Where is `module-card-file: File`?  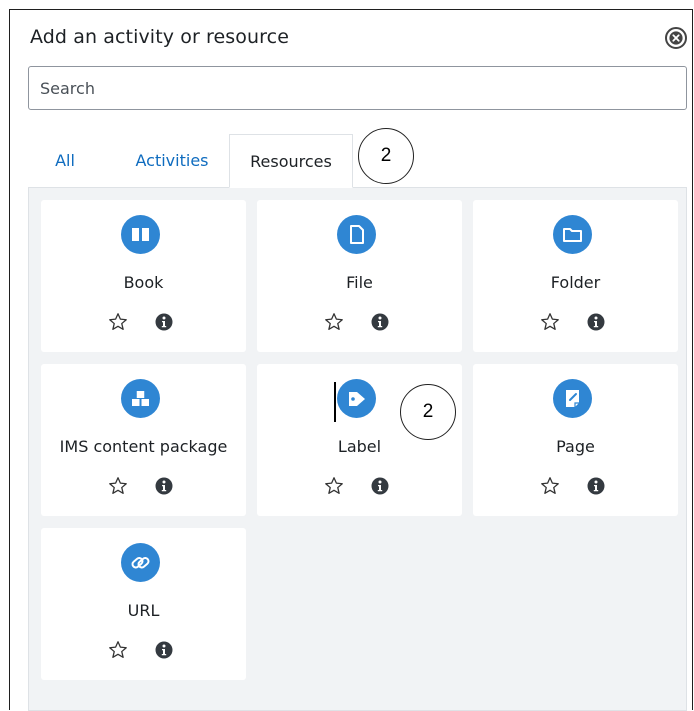 module-card-file: File is located at coordinates (359, 276).